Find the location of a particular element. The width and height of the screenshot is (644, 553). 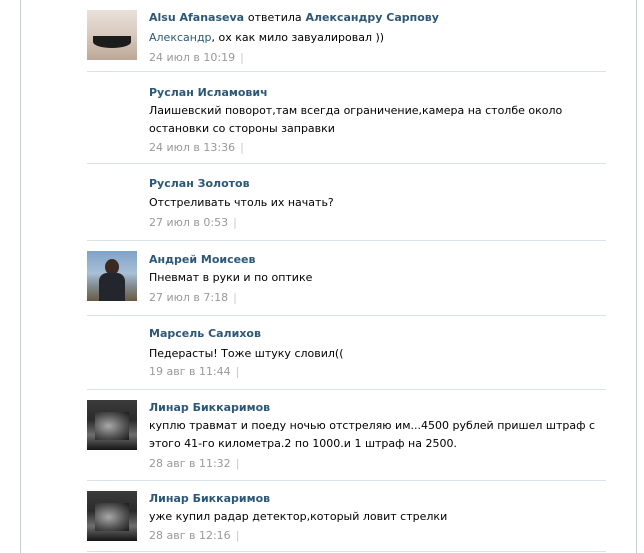

comment-body: , ох как мило завуалировал )) is located at coordinates (298, 37).